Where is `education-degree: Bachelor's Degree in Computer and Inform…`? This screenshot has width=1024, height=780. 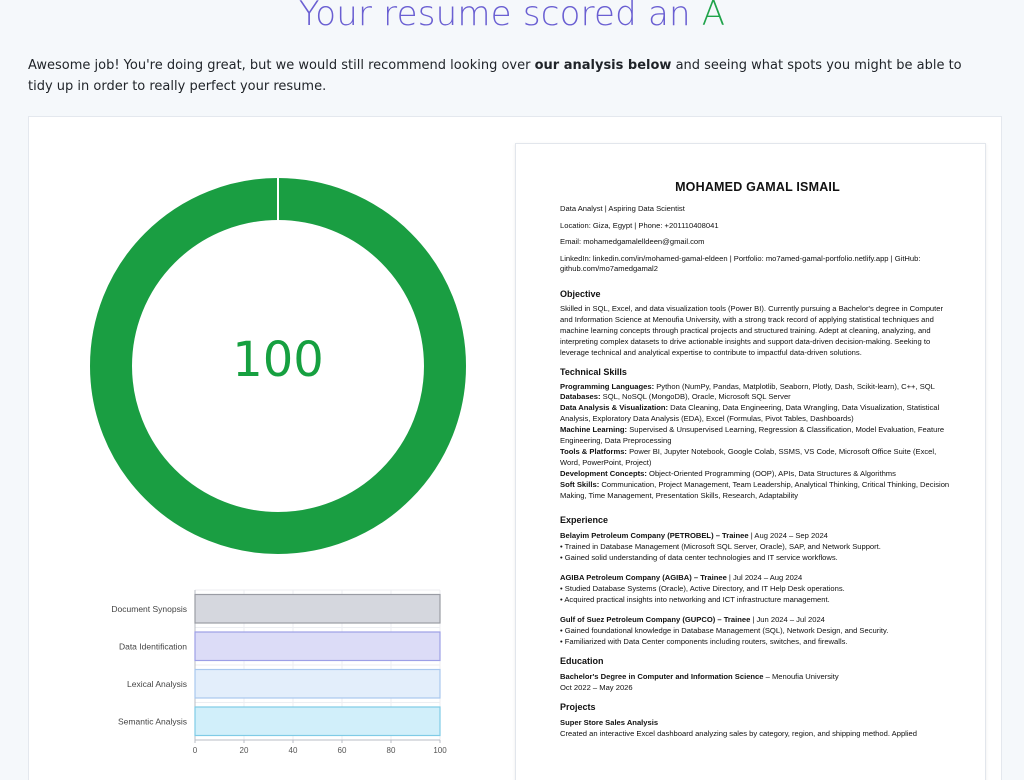
education-degree: Bachelor's Degree in Computer and Inform… is located at coordinates (662, 677).